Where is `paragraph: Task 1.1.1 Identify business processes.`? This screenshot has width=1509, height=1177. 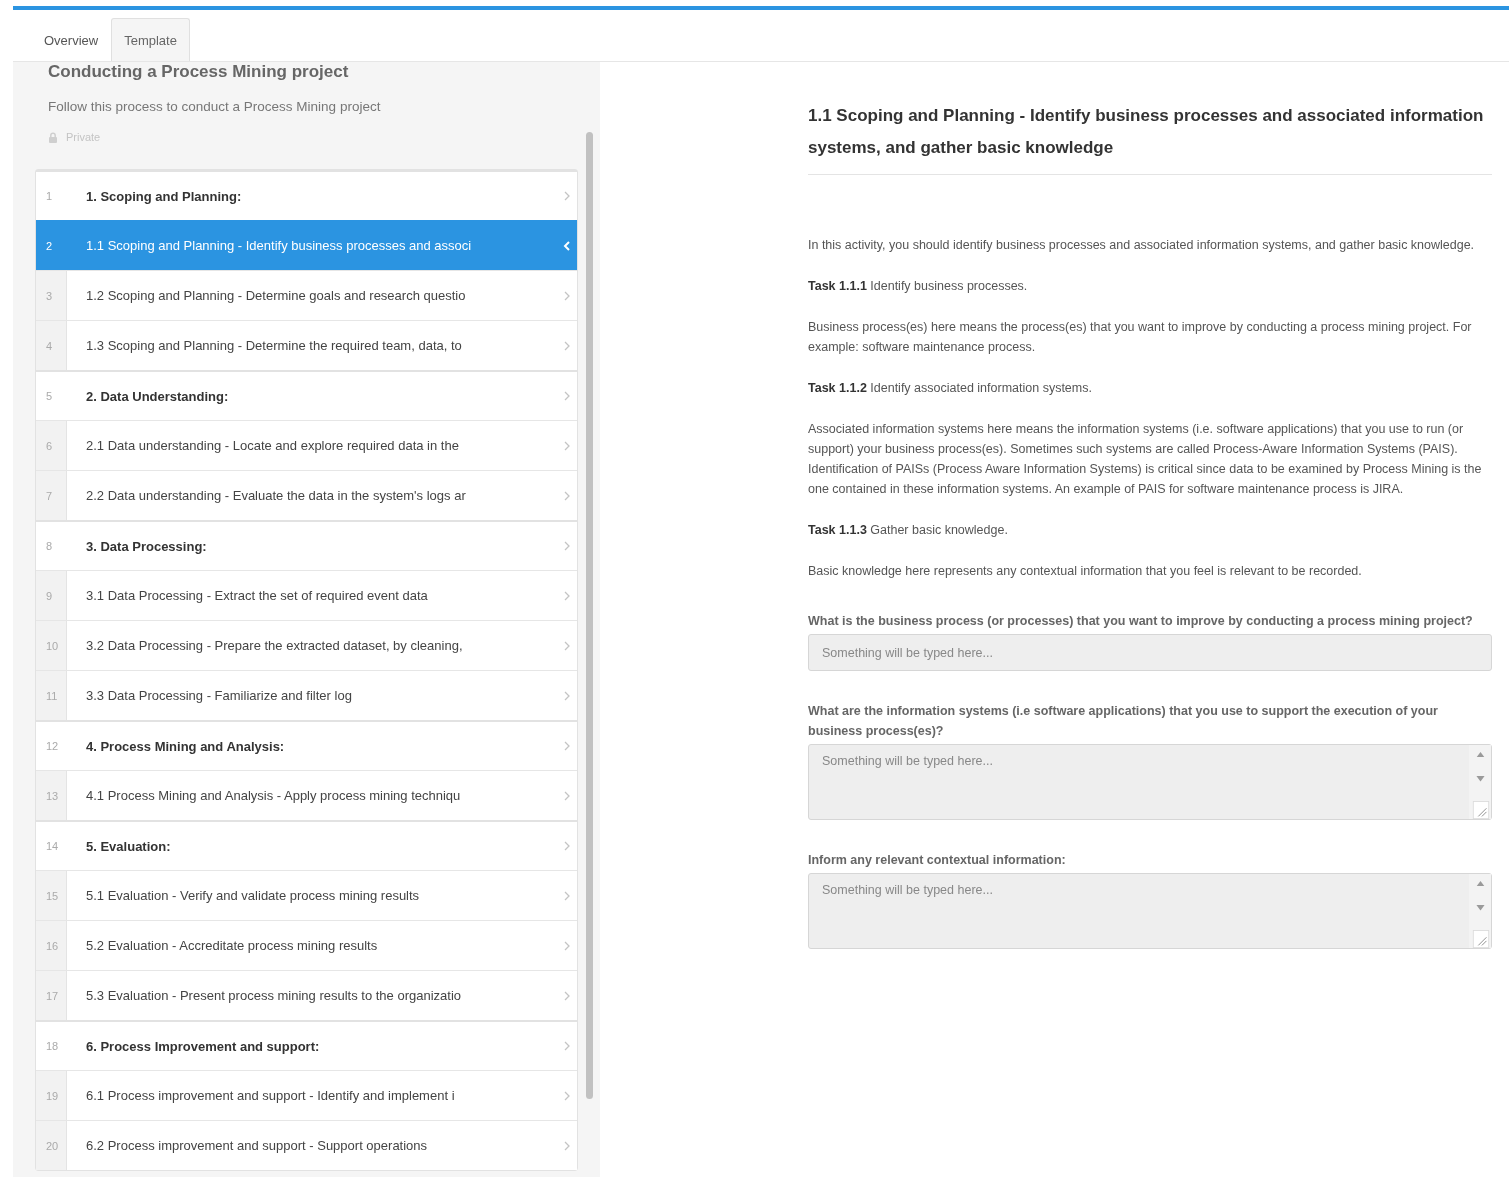
paragraph: Task 1.1.1 Identify business processes. is located at coordinates (918, 286).